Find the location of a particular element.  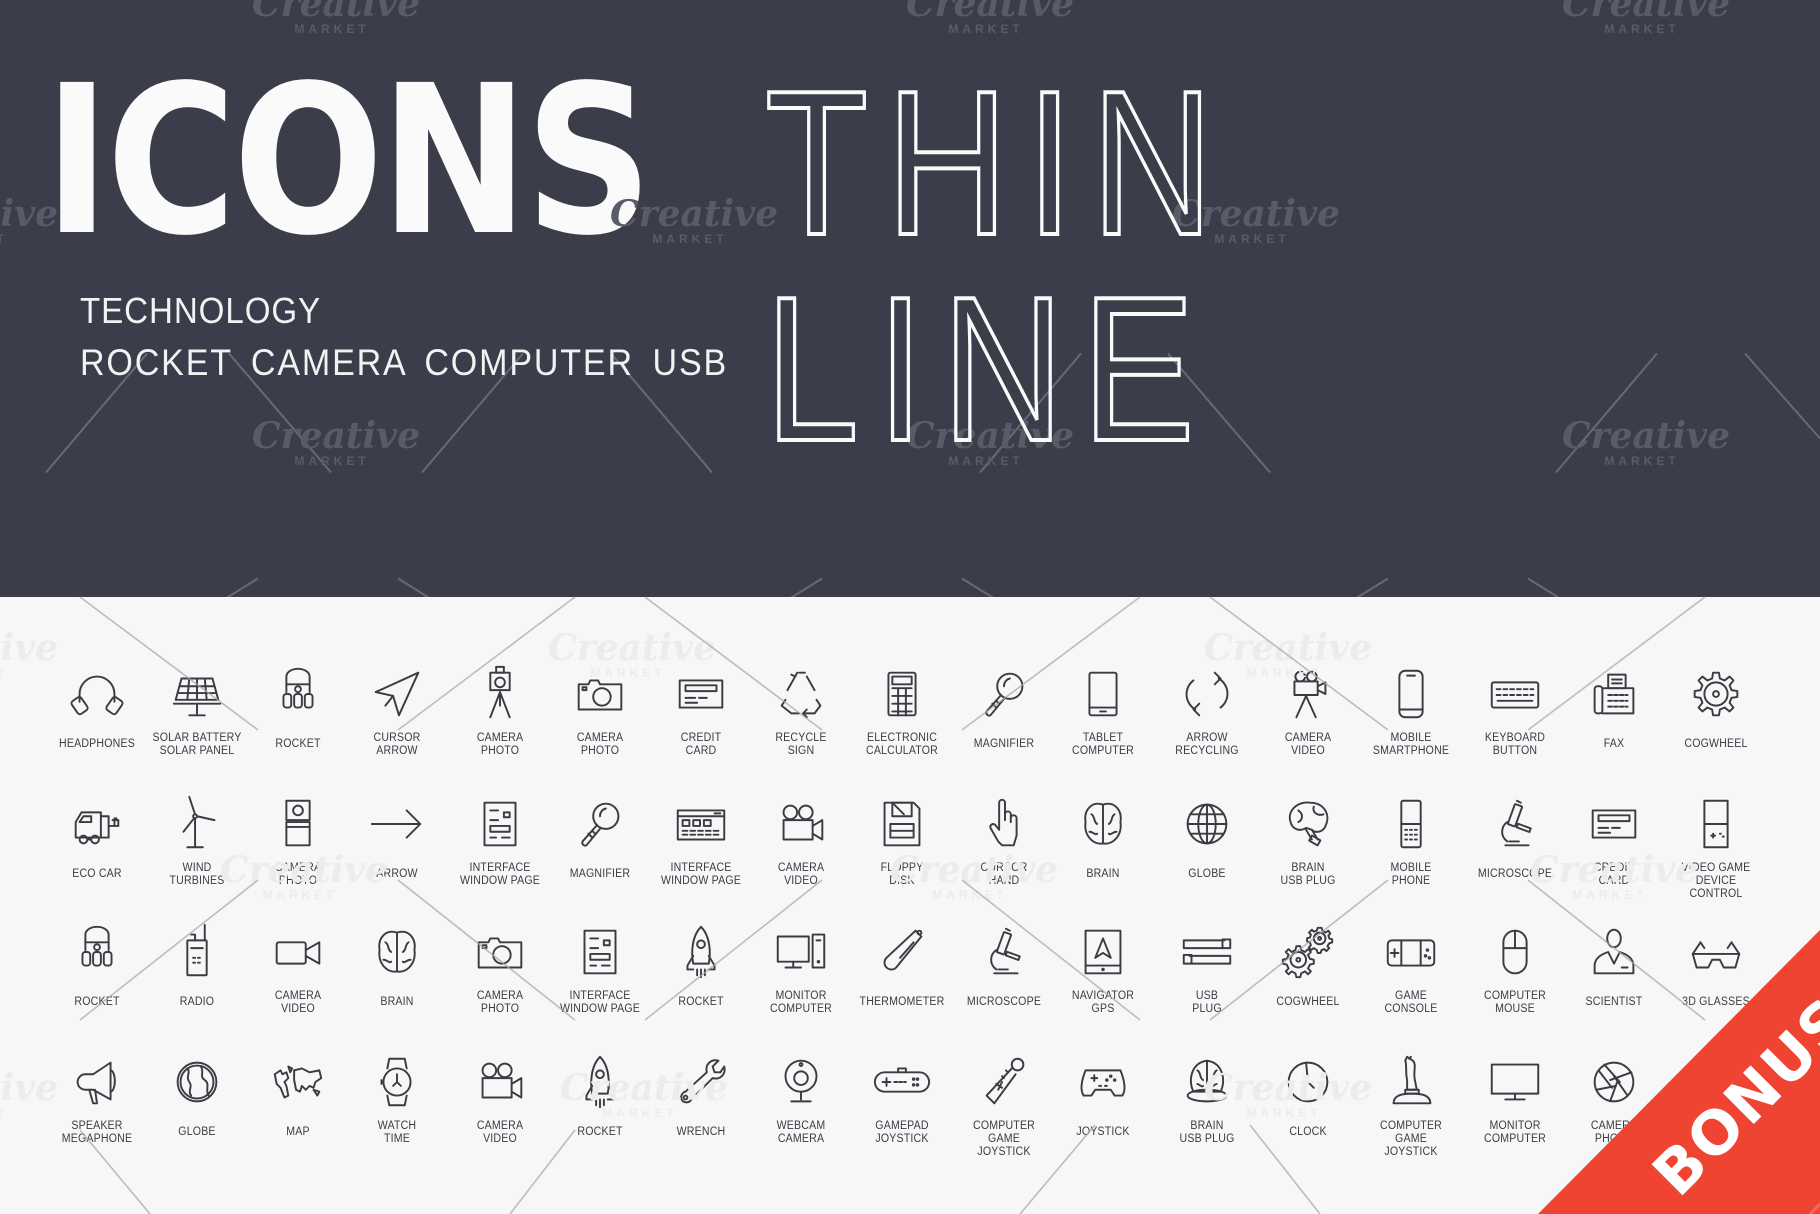

icon-tile: WRENCH is located at coordinates (701, 1095).